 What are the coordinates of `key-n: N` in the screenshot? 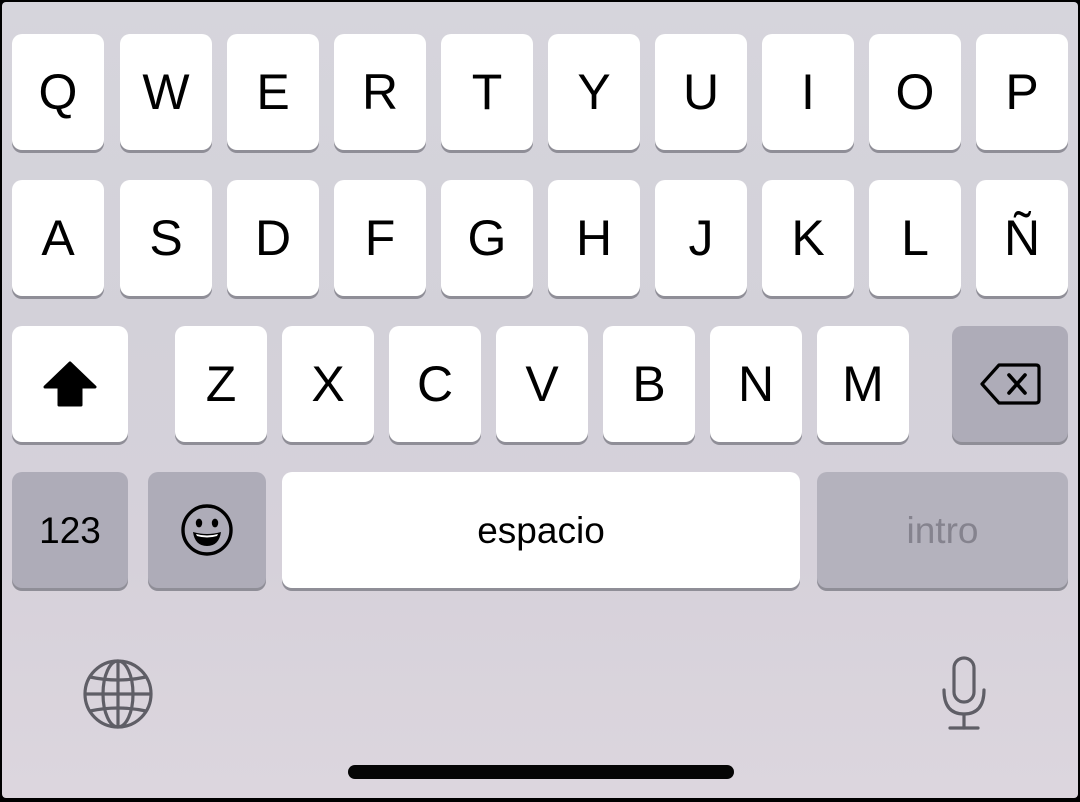 It's located at (756, 384).